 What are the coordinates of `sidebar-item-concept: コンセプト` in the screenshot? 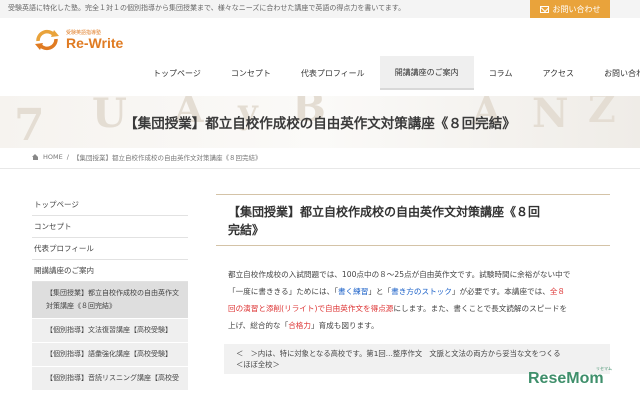 It's located at (110, 227).